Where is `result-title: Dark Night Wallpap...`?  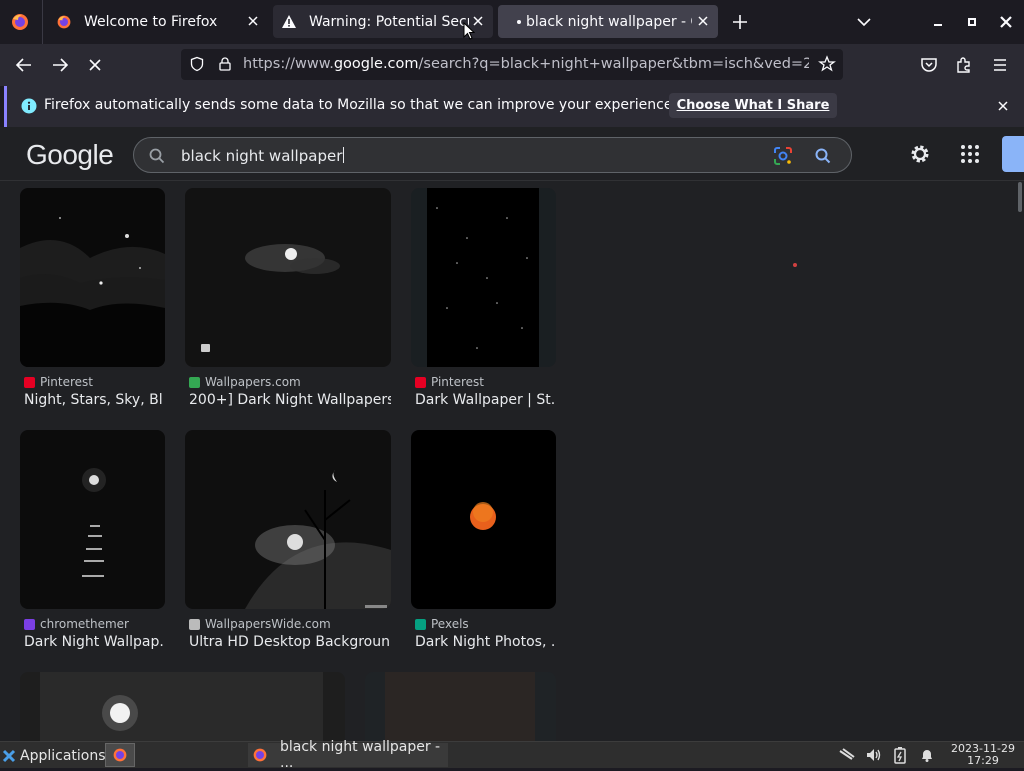
result-title: Dark Night Wallpap... is located at coordinates (94, 642).